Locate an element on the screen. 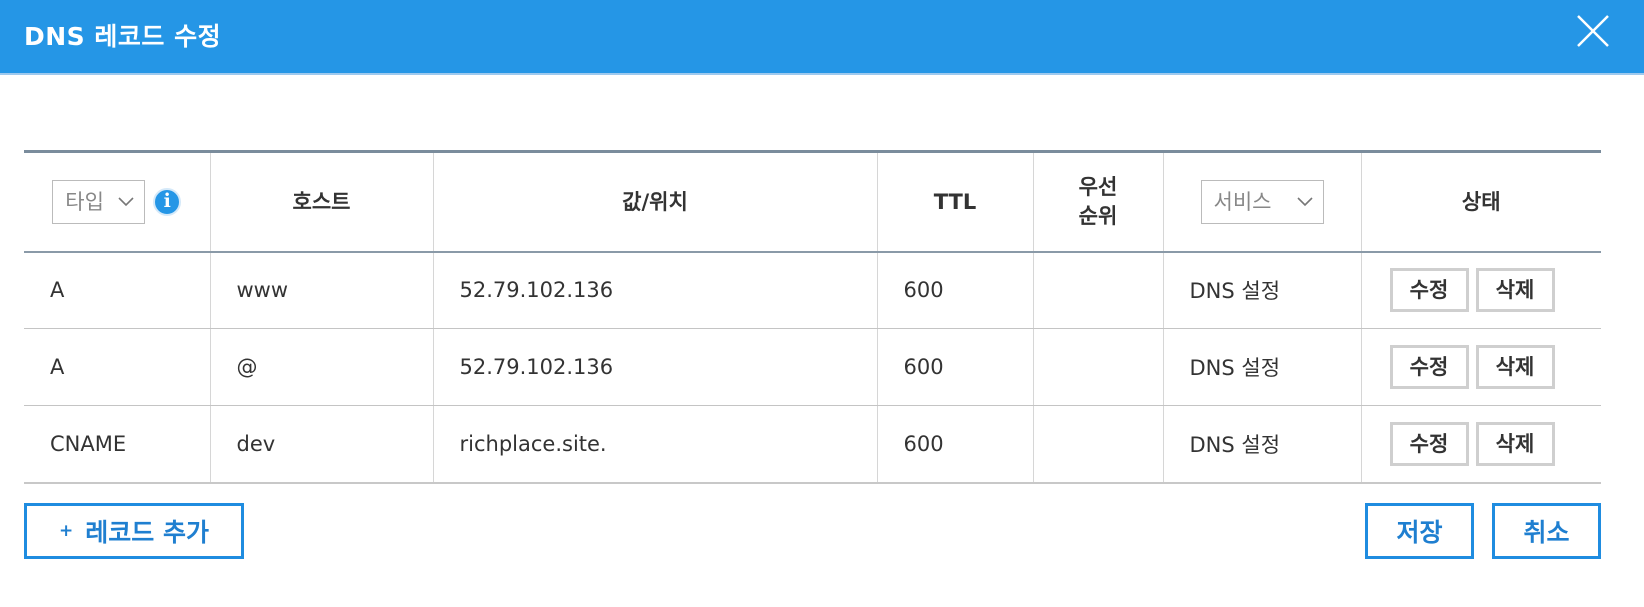 The image size is (1644, 607). header-type: 타입 i is located at coordinates (117, 202).